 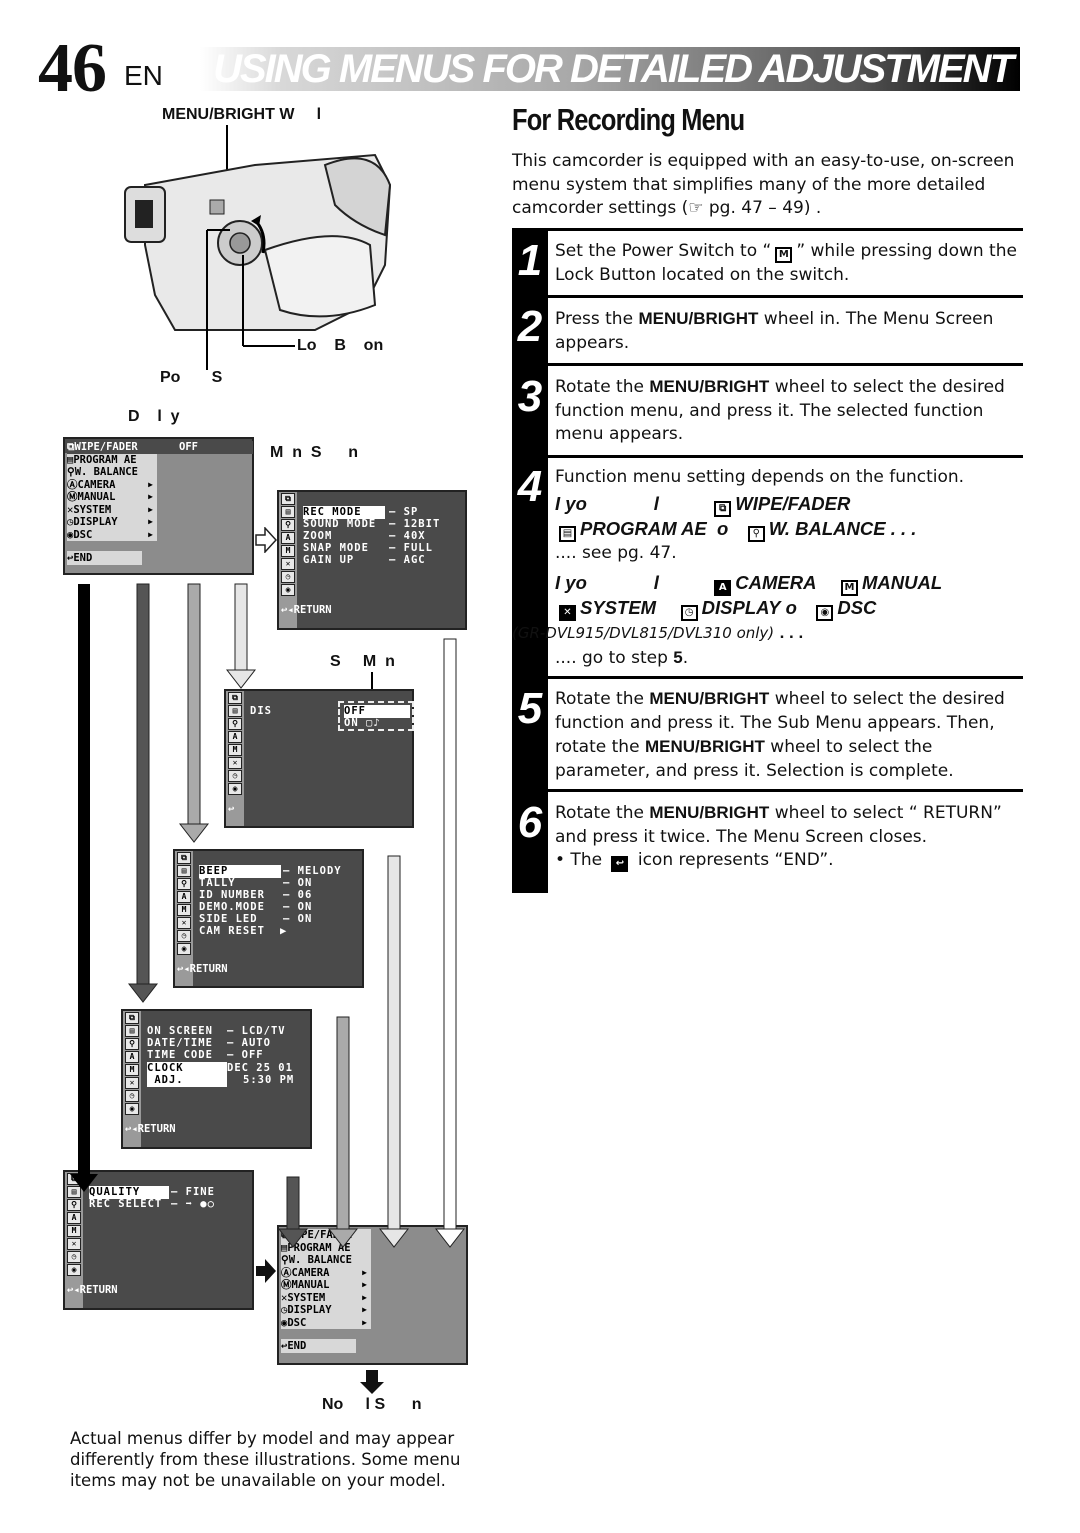 What do you see at coordinates (656, 503) in the screenshot?
I see `case-mid: l` at bounding box center [656, 503].